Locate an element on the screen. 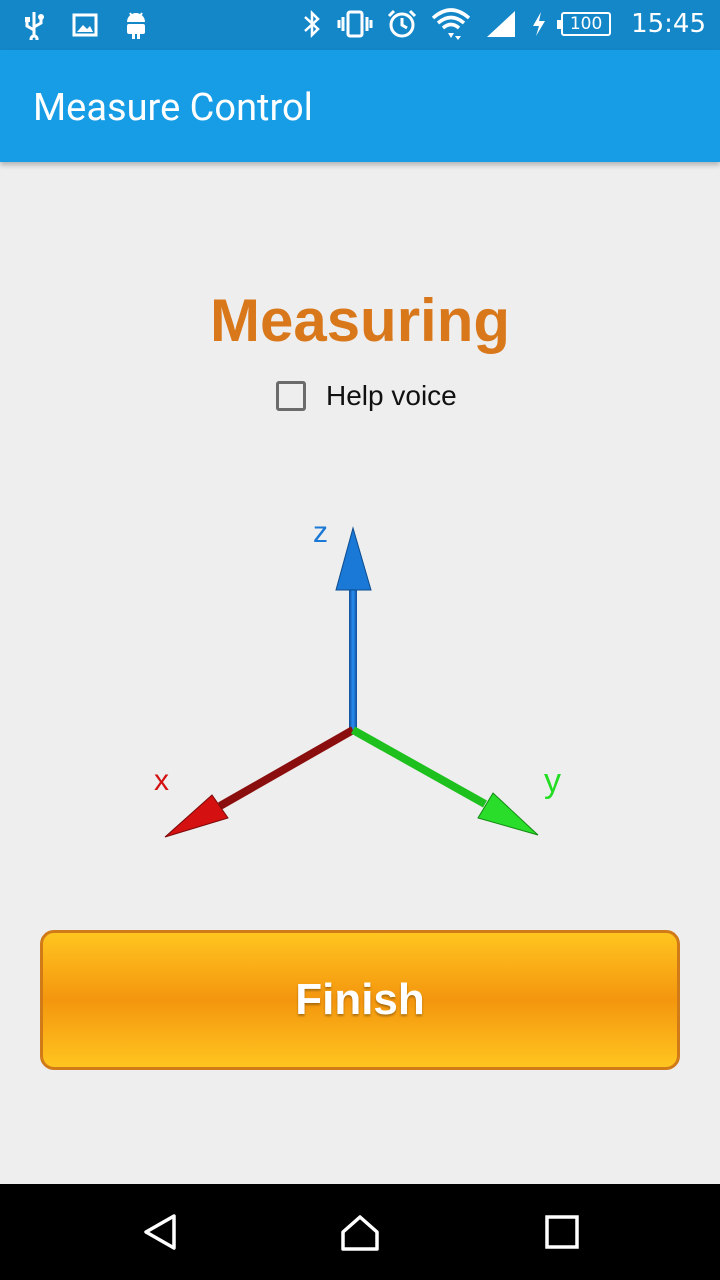  back-icon is located at coordinates (160, 1232).